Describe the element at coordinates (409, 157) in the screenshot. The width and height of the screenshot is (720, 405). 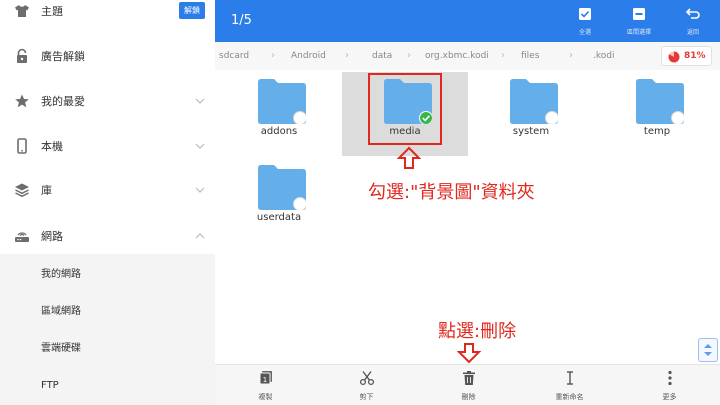
I see `up-arrow-icon` at that location.